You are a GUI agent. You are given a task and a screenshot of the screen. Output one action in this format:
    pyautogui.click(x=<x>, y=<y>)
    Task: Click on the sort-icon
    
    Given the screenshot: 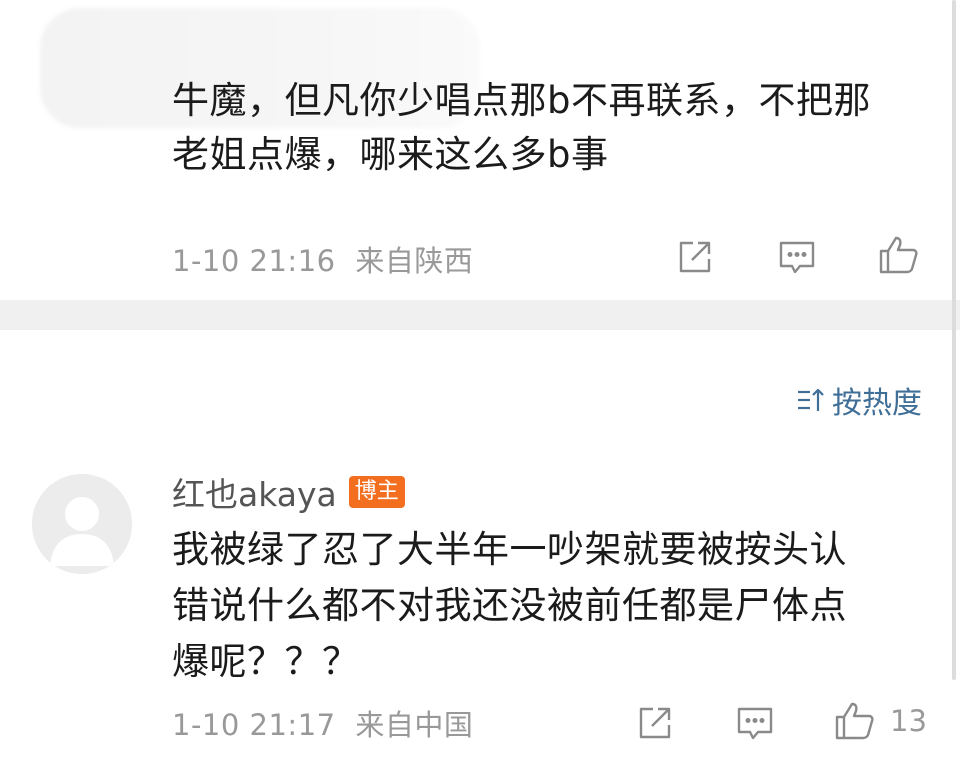 What is the action you would take?
    pyautogui.click(x=811, y=400)
    